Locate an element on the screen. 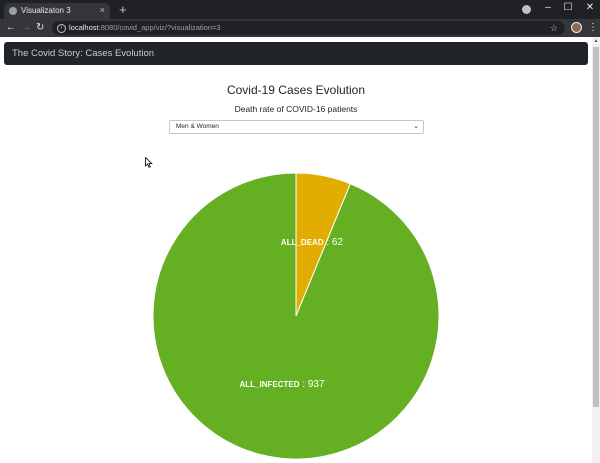 The width and height of the screenshot is (600, 463). scrollbar-thumb is located at coordinates (596, 227).